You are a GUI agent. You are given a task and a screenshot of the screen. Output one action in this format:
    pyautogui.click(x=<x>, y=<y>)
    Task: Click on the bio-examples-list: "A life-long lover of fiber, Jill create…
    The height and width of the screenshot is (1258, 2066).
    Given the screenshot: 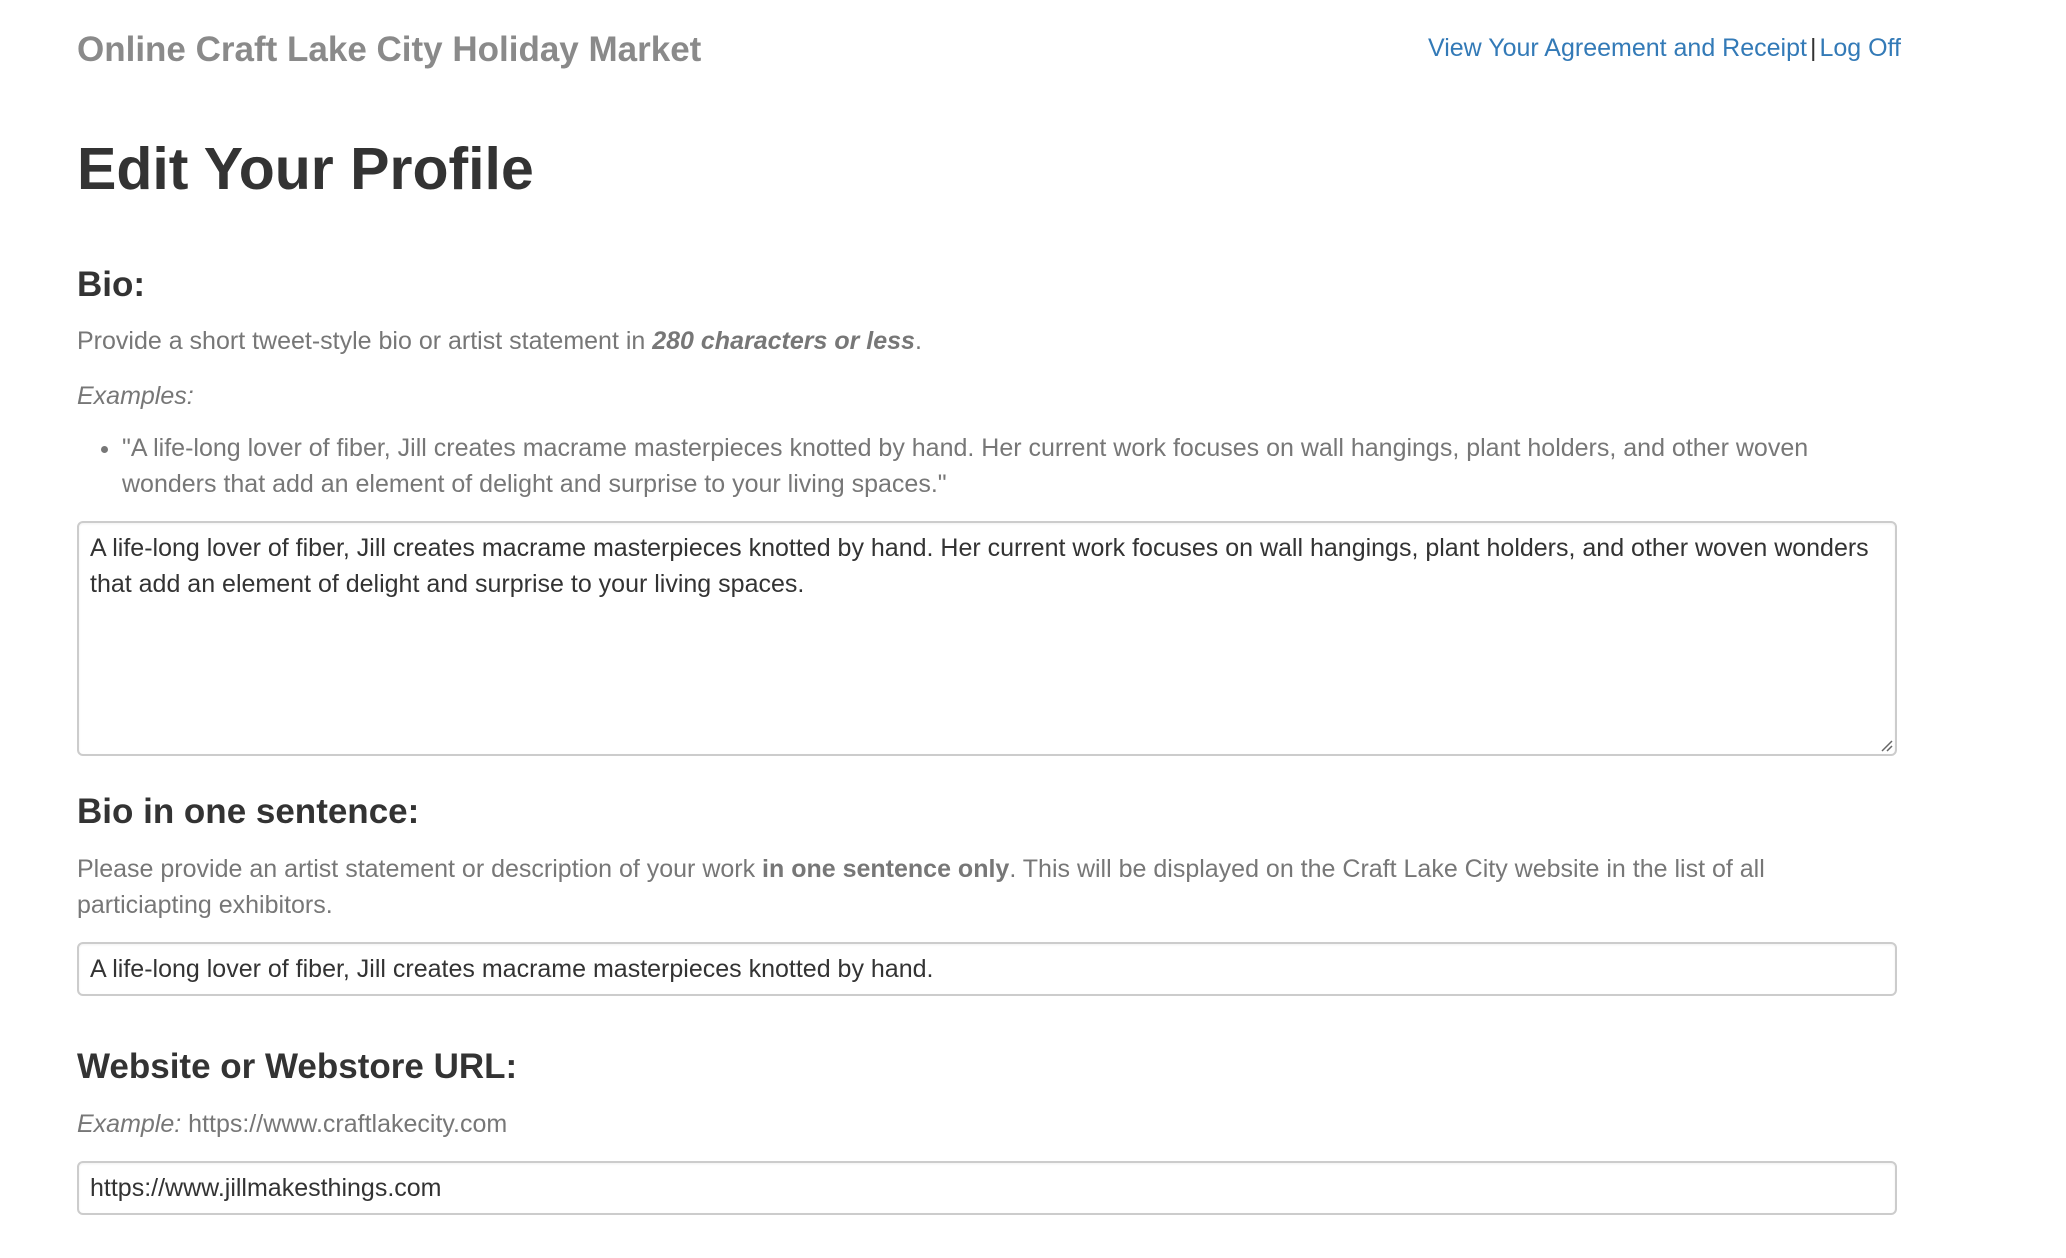 What is the action you would take?
    pyautogui.click(x=987, y=466)
    